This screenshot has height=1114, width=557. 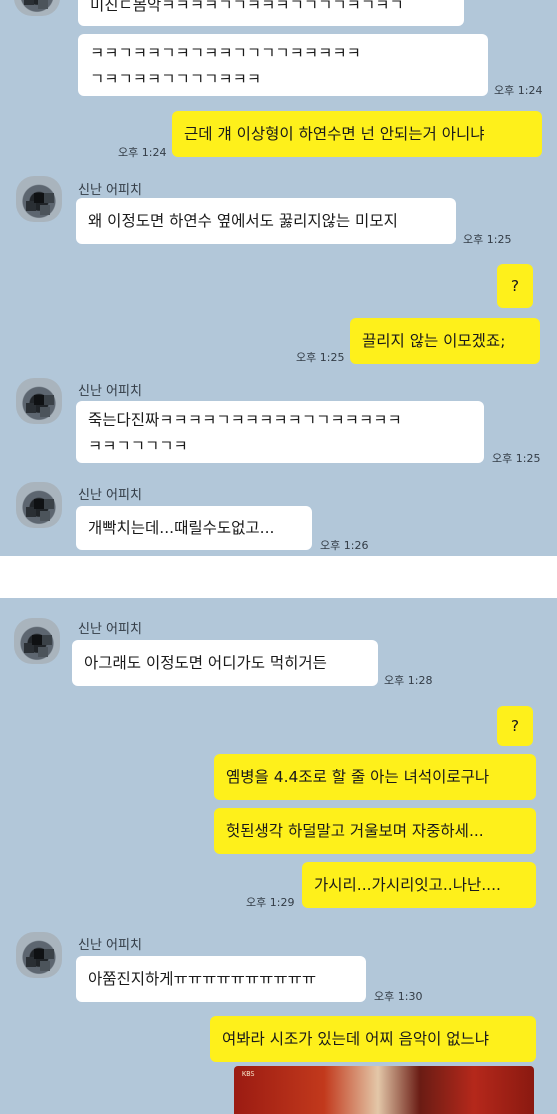 I want to click on message-text: 미친ㄷ몸악ㅋㅋㅋㅋㄱㄱㅋㅋㅋㄱㄱㄱㄱㅋㄱㅋㄱ, so click(x=247, y=7).